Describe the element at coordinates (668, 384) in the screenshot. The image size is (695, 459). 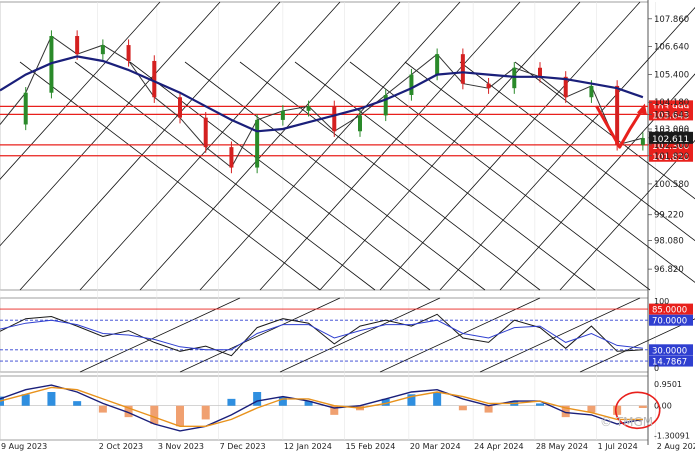
I see `macd-axis-label-0: 0.9501` at that location.